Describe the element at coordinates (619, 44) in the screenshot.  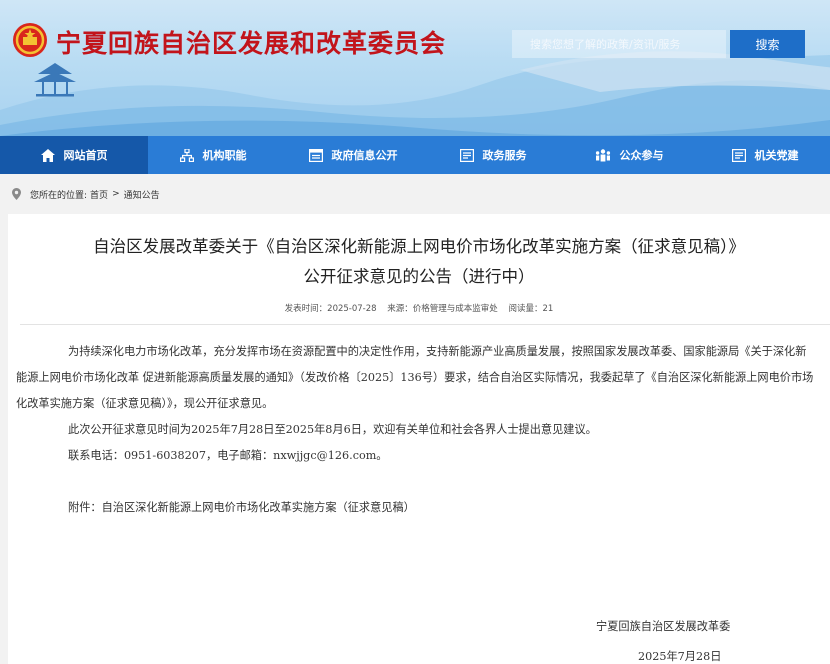
I see `search-input` at that location.